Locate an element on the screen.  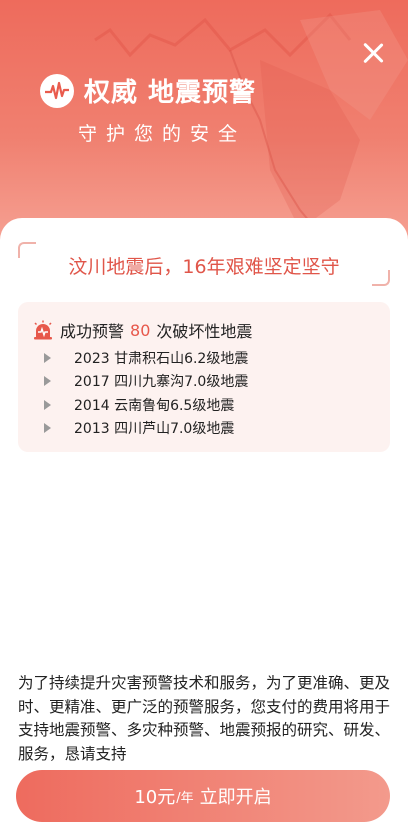
hero-title-row: 权威 地震预警 is located at coordinates (148, 90).